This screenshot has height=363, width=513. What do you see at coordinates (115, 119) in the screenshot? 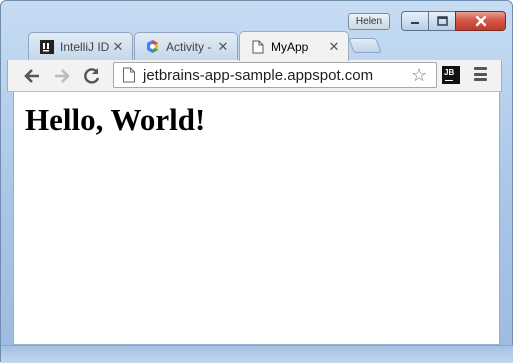
I see `page-heading: Hello, World!` at bounding box center [115, 119].